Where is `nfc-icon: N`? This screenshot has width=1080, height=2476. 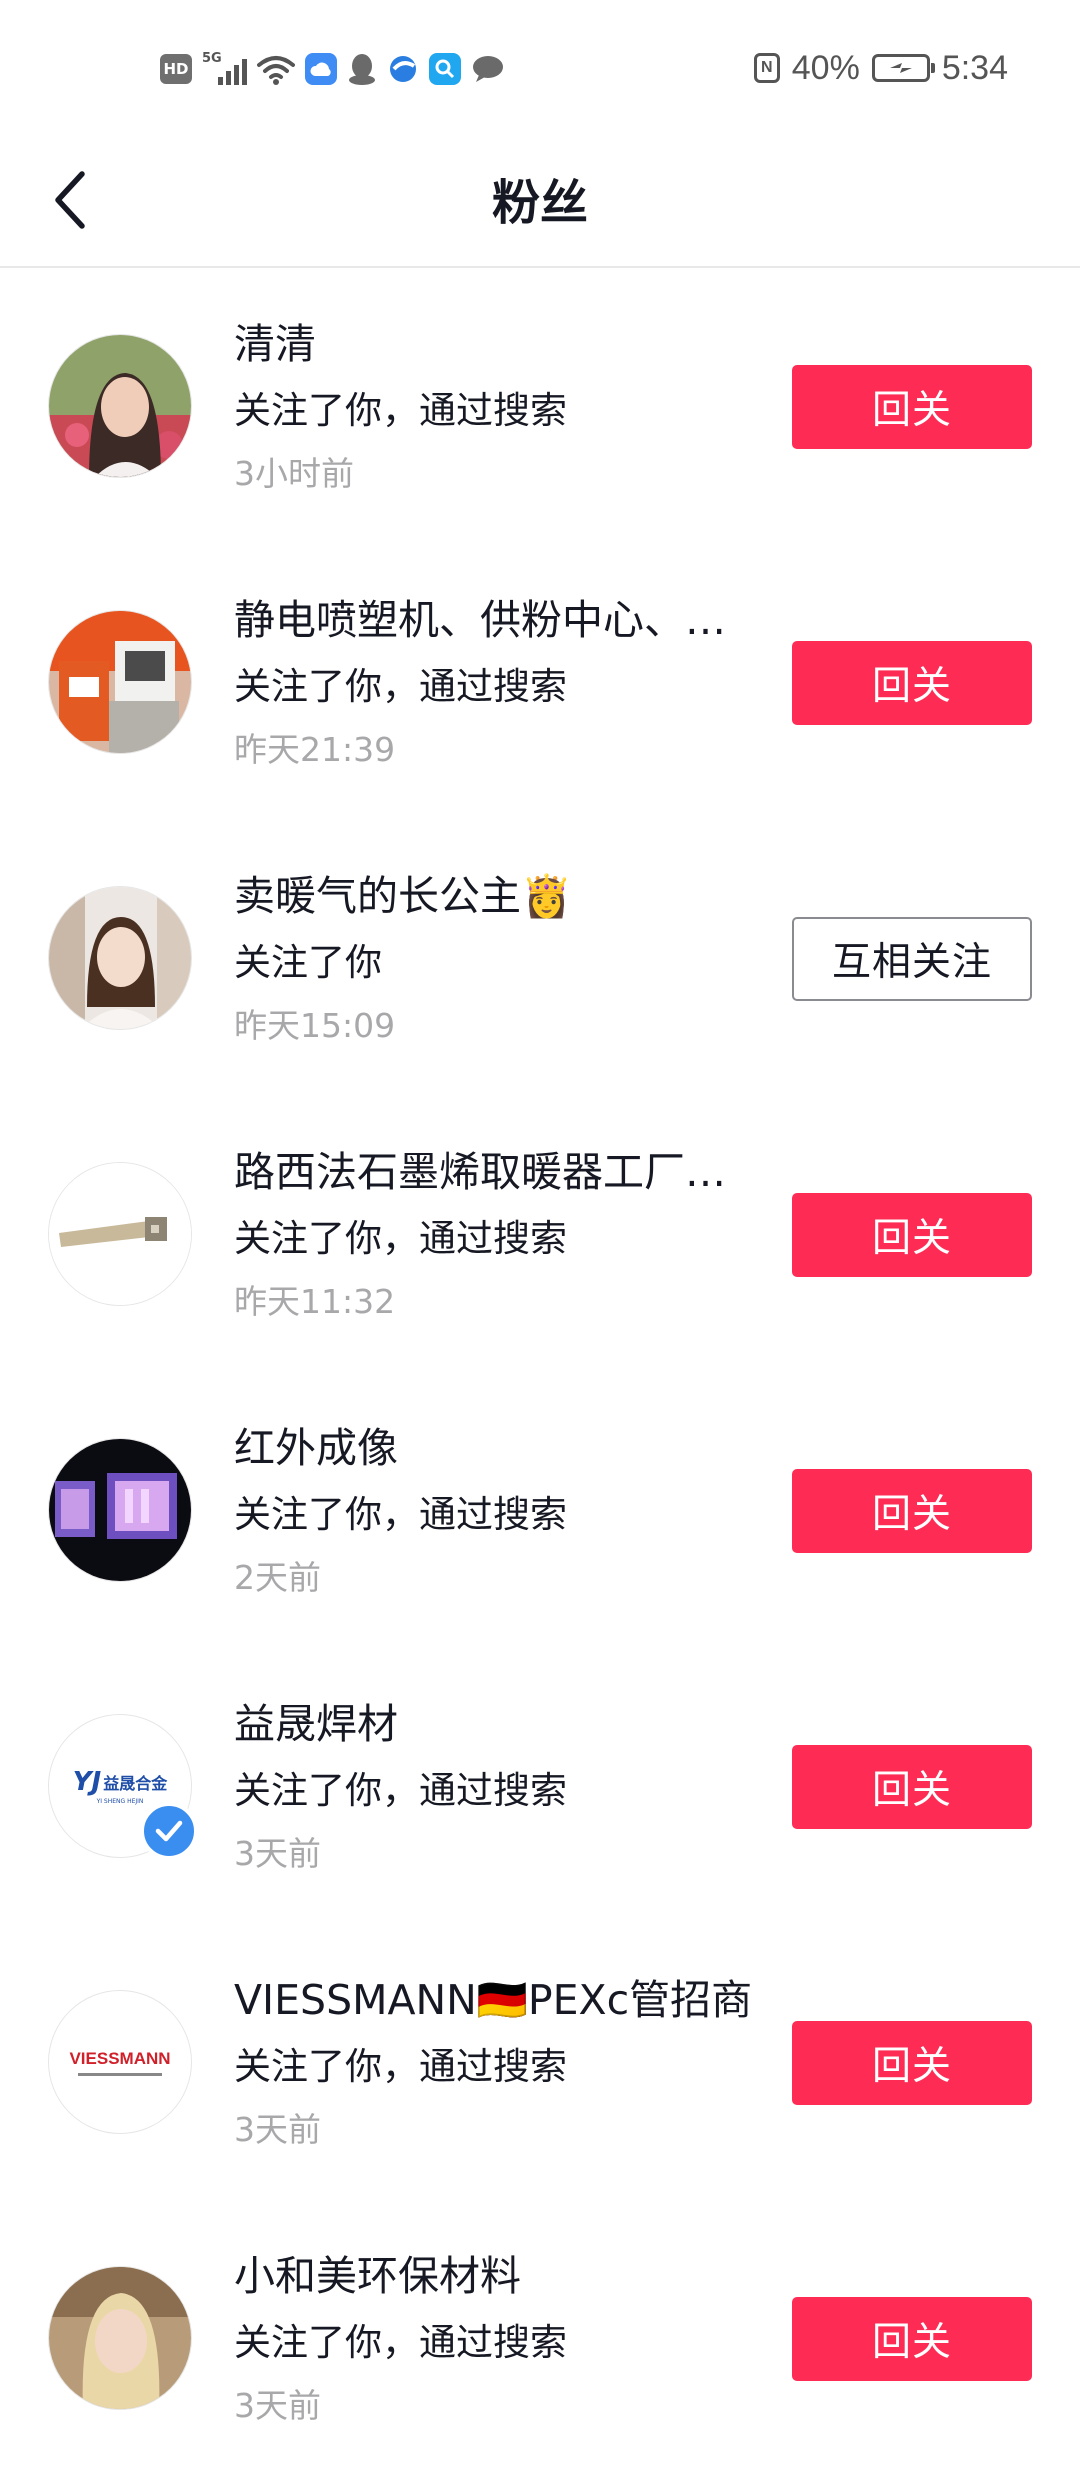
nfc-icon: N is located at coordinates (766, 68).